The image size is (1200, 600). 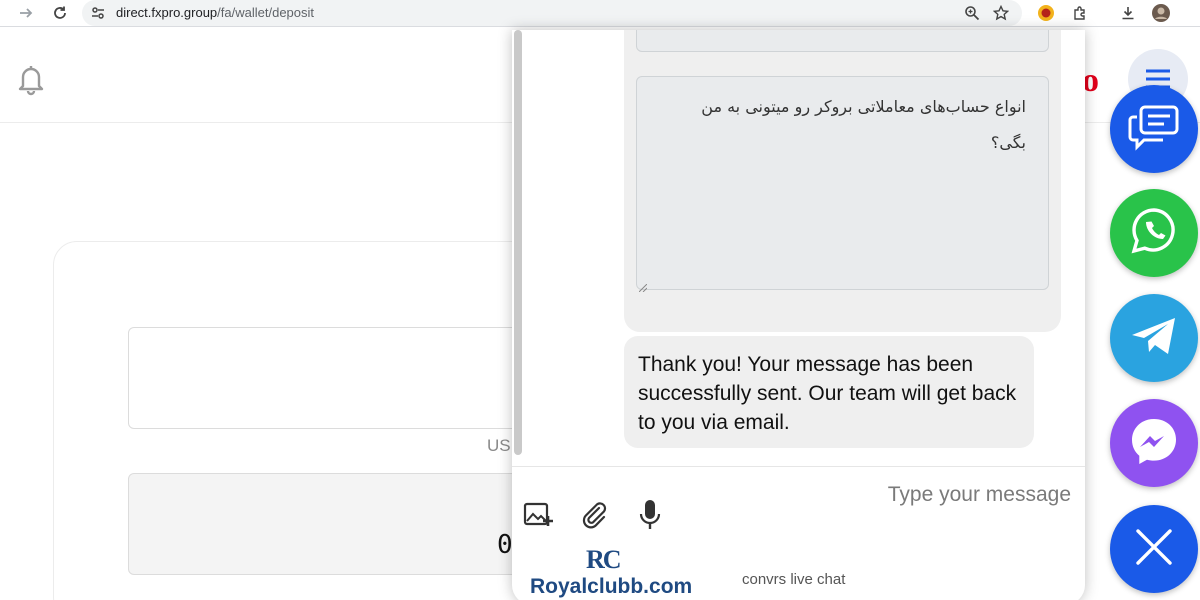 I want to click on messenger-button, so click(x=1154, y=443).